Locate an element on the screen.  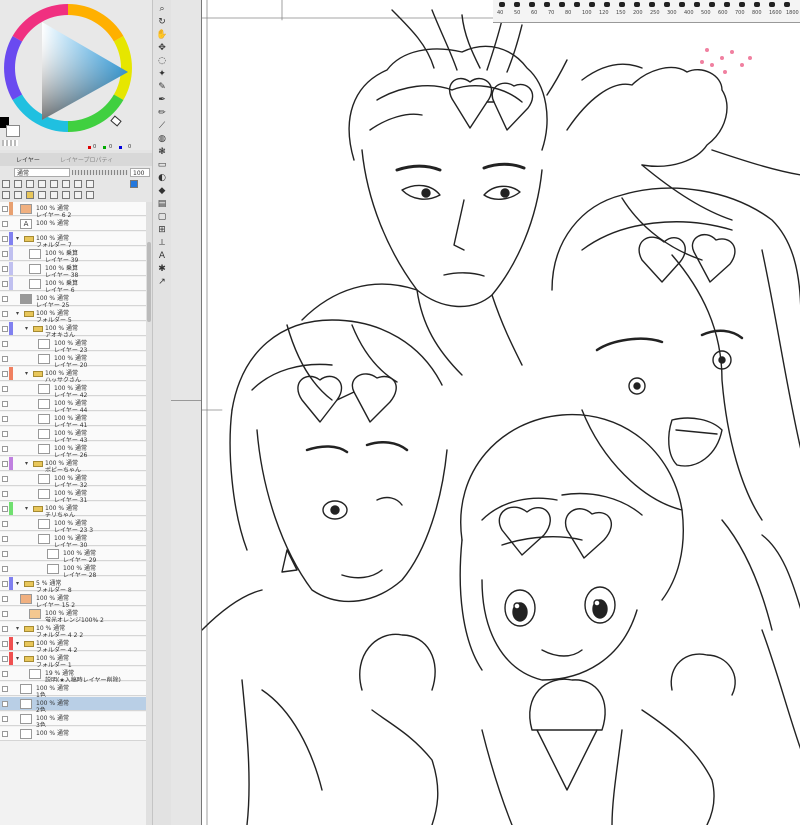
layer-row: 100 % 通常 レイヤー 31 is located at coordinates (73, 495).